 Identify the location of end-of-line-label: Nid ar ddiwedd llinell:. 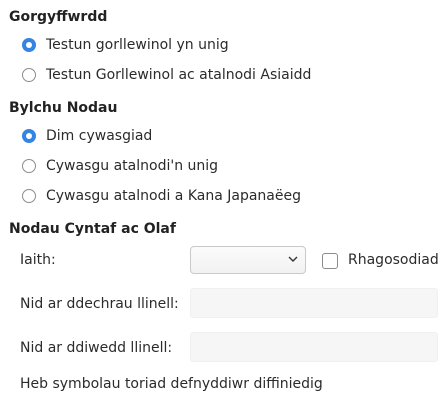
(96, 348).